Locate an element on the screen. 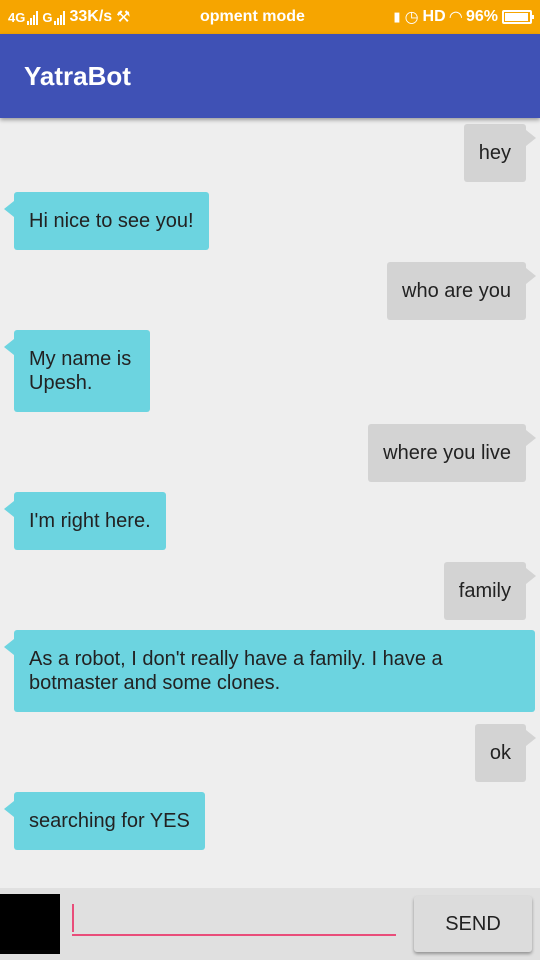  status-right: ▮ ◷ HD ◠ 96% is located at coordinates (463, 17).